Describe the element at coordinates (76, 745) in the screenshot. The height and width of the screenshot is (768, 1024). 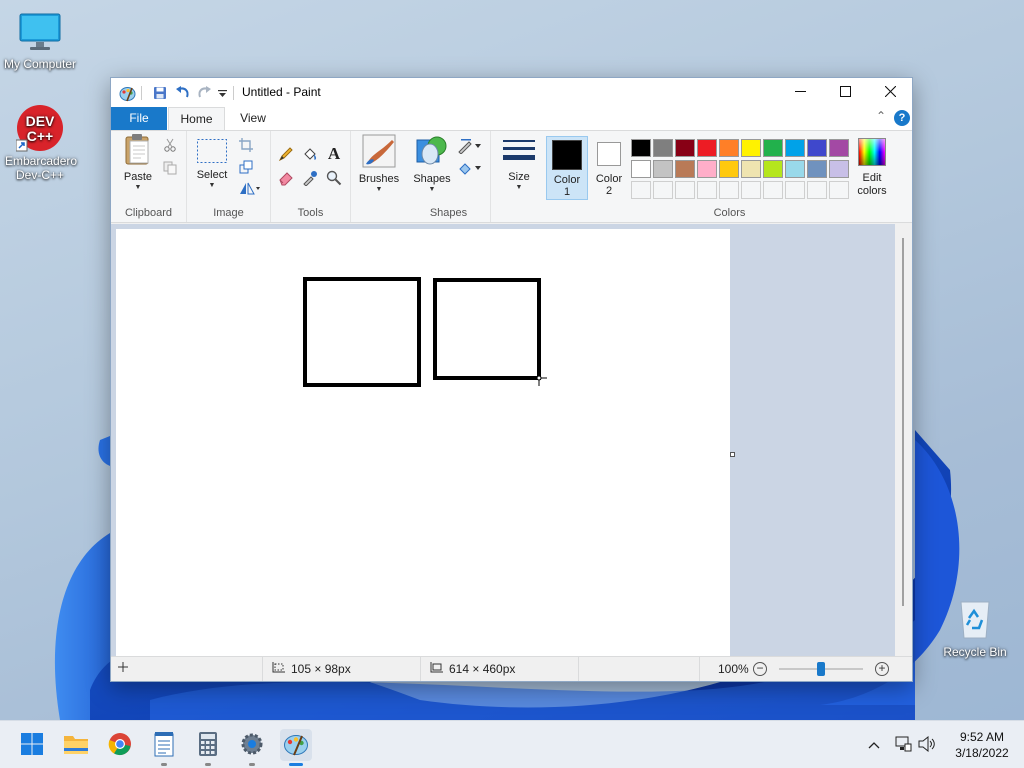
I see `taskbar-file-explorer` at that location.